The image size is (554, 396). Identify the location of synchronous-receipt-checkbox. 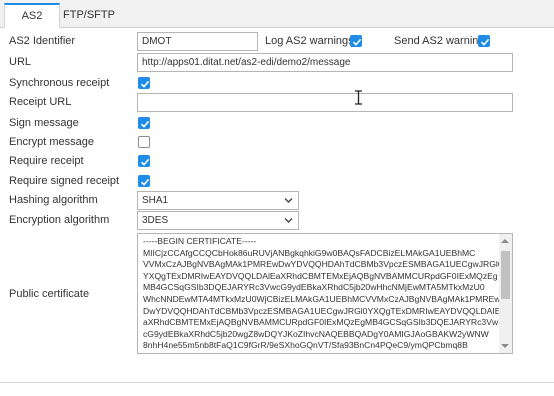
(144, 83).